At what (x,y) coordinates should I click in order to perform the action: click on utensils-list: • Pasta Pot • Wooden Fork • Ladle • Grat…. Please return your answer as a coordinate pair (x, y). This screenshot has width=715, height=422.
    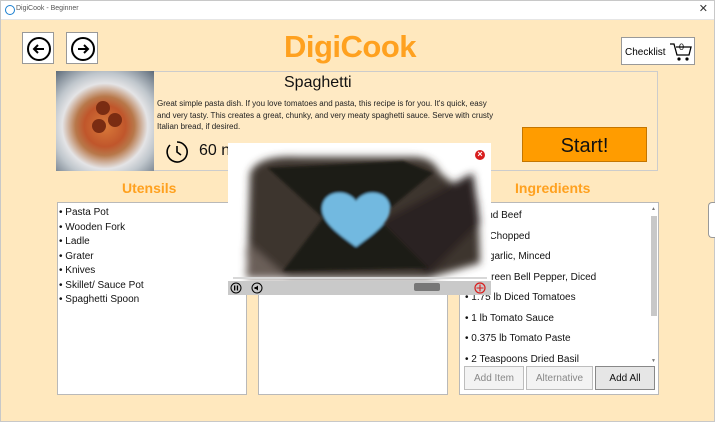
    Looking at the image, I should click on (101, 257).